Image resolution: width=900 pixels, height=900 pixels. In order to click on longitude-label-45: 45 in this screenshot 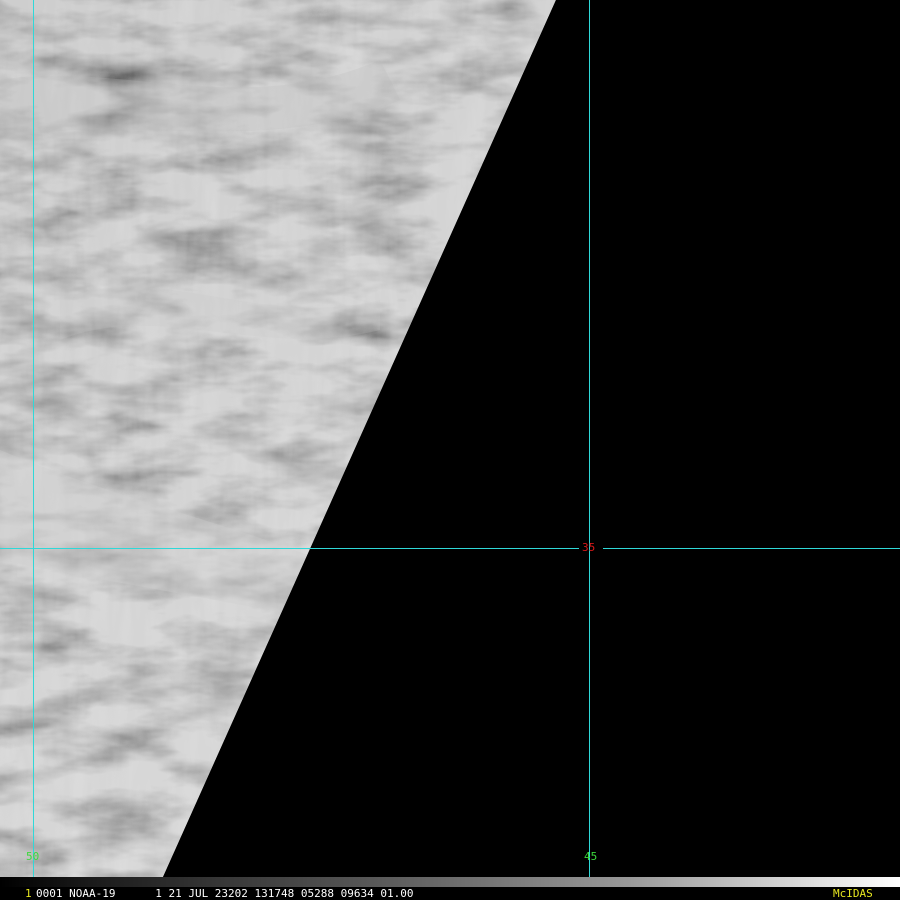, I will do `click(591, 856)`.